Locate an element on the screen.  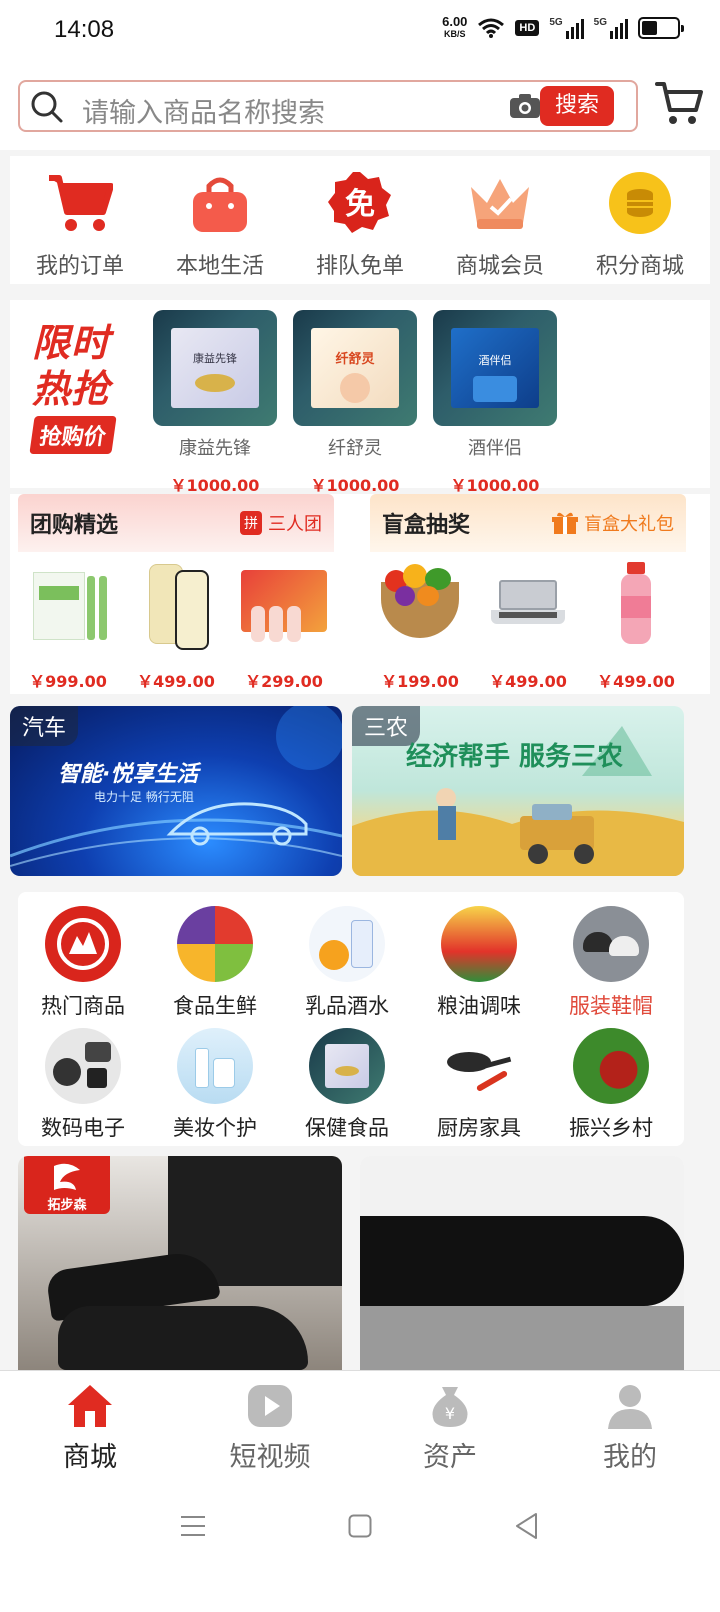
category-village: 振兴乡村 is located at coordinates (611, 1085).